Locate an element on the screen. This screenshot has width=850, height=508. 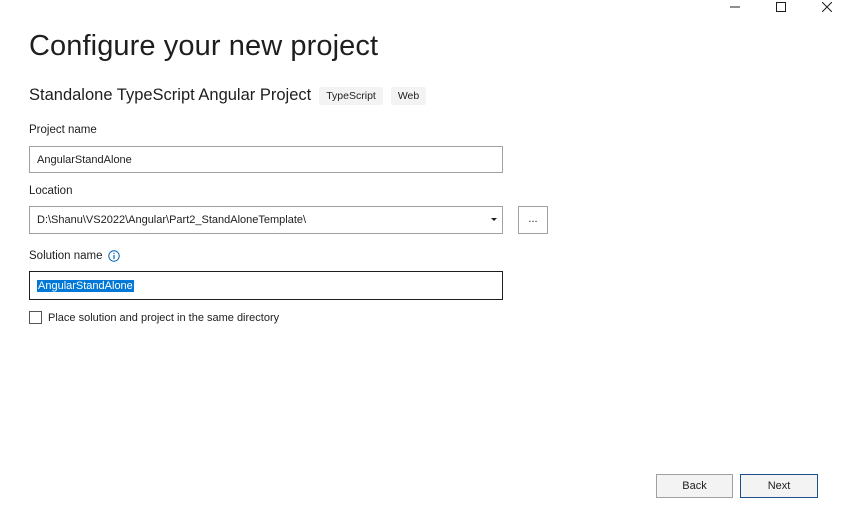
minimize-button is located at coordinates (735, 7).